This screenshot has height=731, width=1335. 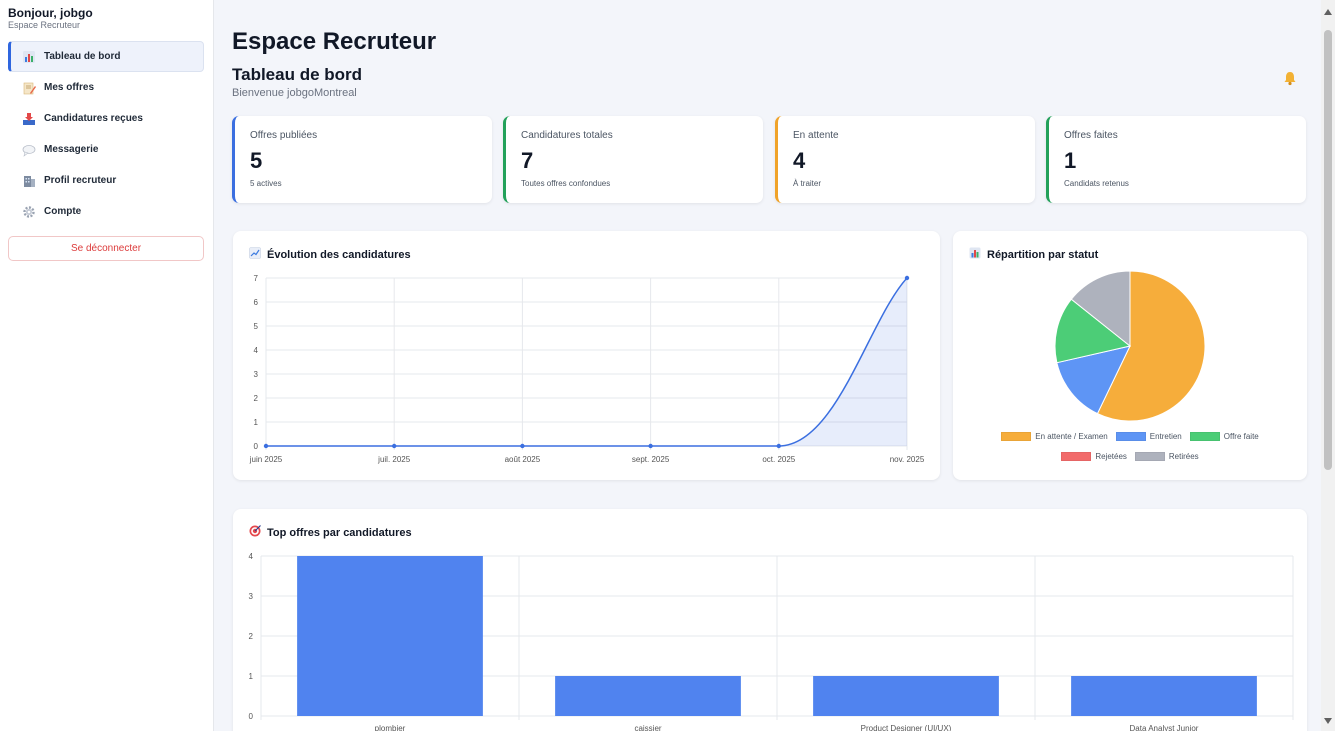 I want to click on series-area, so click(x=586, y=362).